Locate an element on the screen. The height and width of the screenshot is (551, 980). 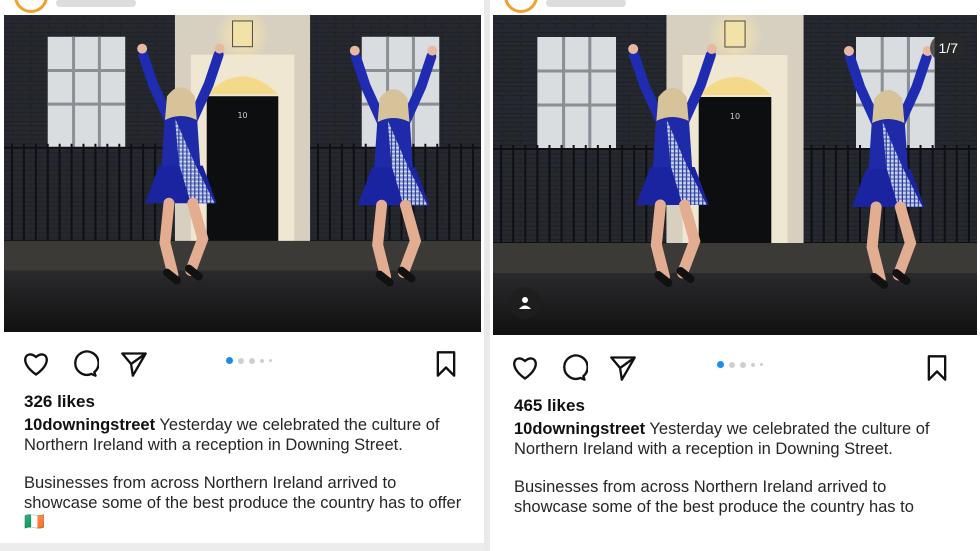
bottom-bar is located at coordinates (242, 547).